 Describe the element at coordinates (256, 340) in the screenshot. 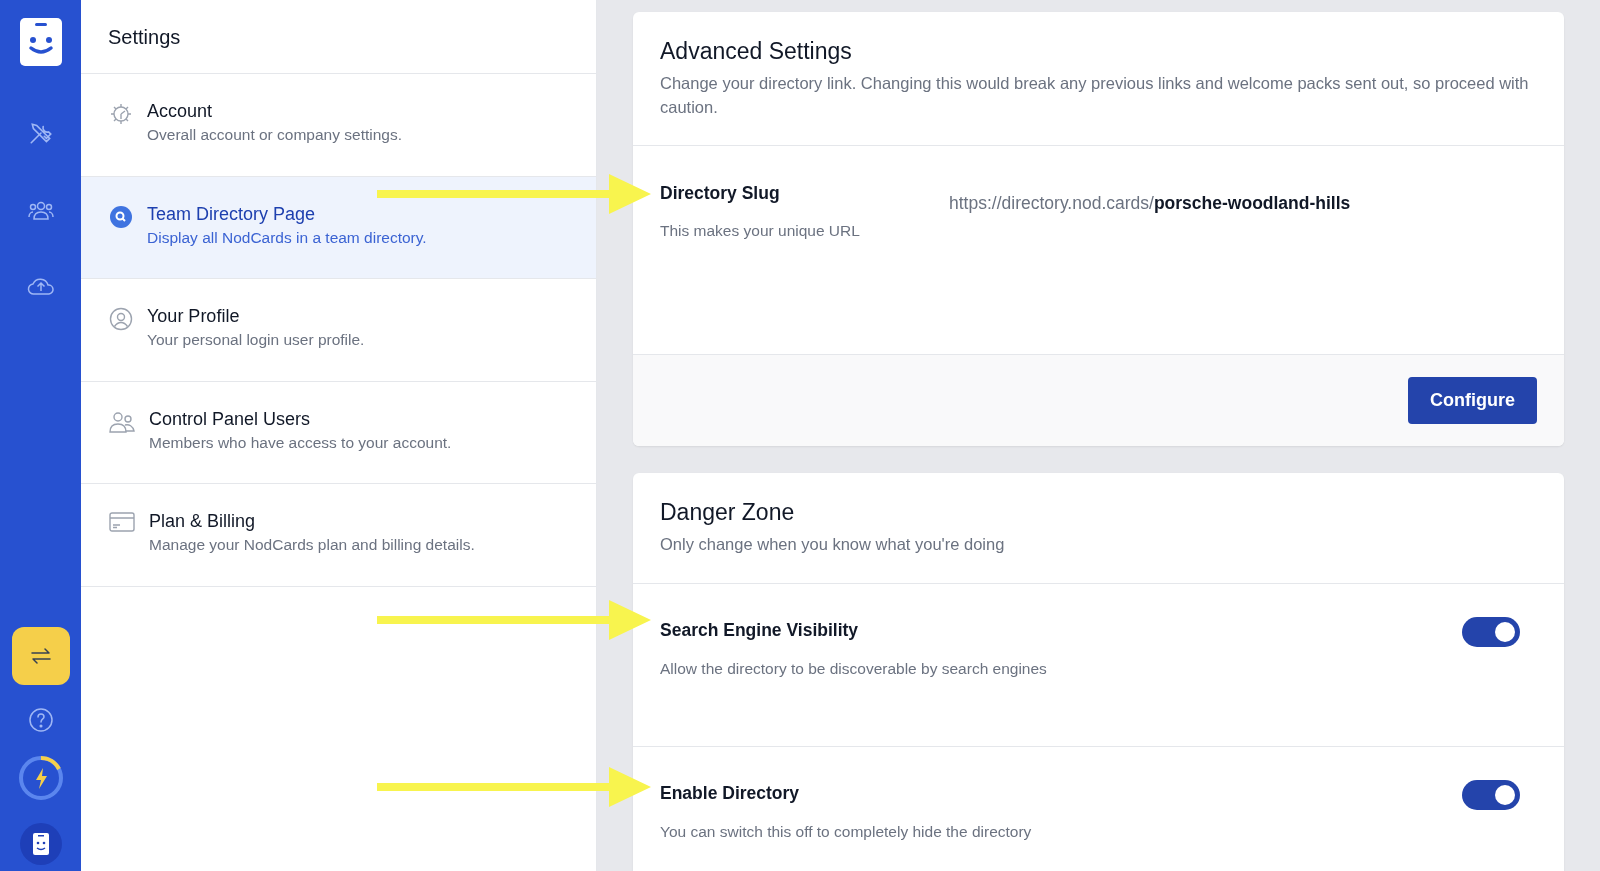

I see `nav-item-description: Your personal login user profile.` at that location.